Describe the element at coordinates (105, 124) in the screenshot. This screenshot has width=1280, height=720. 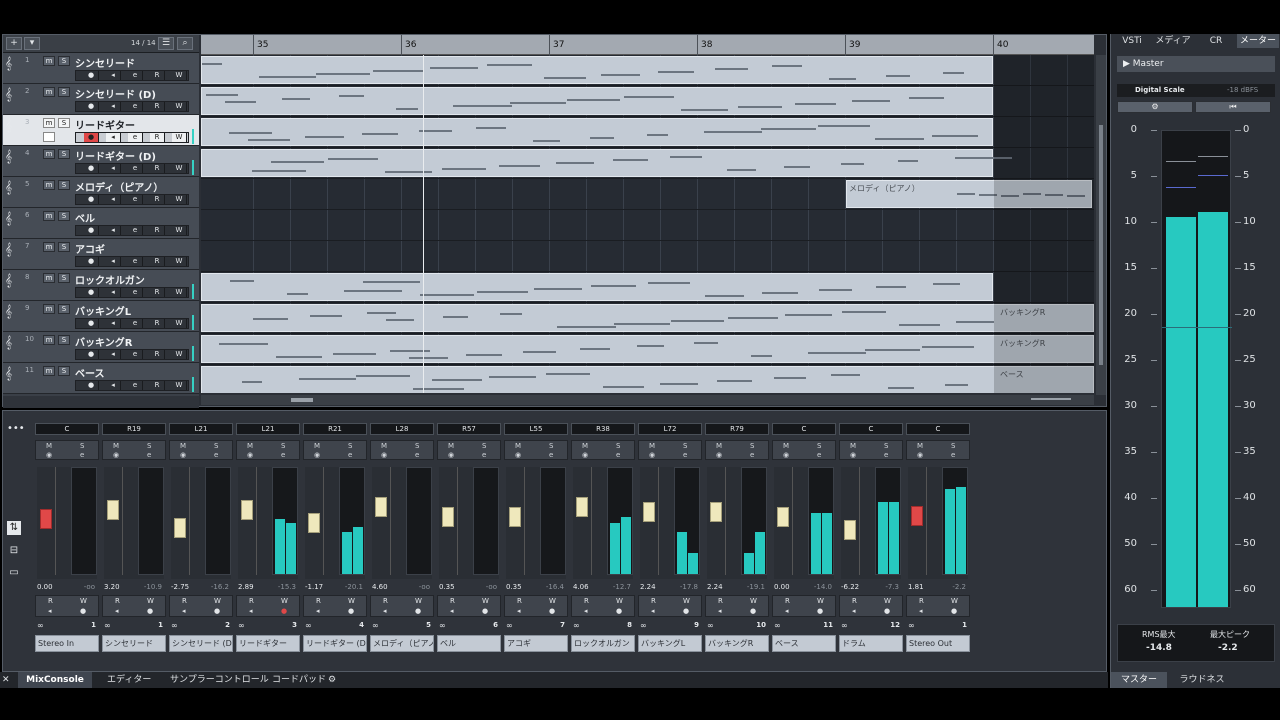
I see `track-name: リードギター` at that location.